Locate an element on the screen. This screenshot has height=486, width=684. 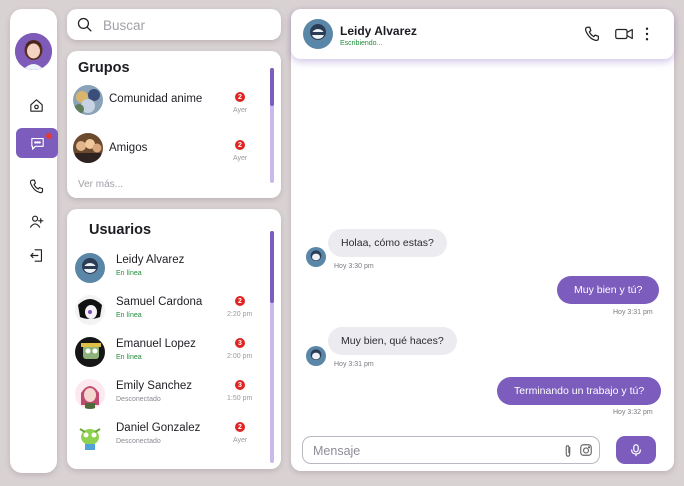
contact-name: Leidy Alvarez is located at coordinates (378, 31).